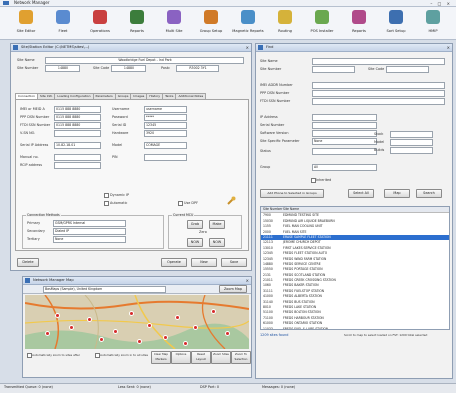 This screenshot has height=393, width=456. Describe the element at coordinates (119, 203) in the screenshot. I see `automatic-label: Automatic` at that location.